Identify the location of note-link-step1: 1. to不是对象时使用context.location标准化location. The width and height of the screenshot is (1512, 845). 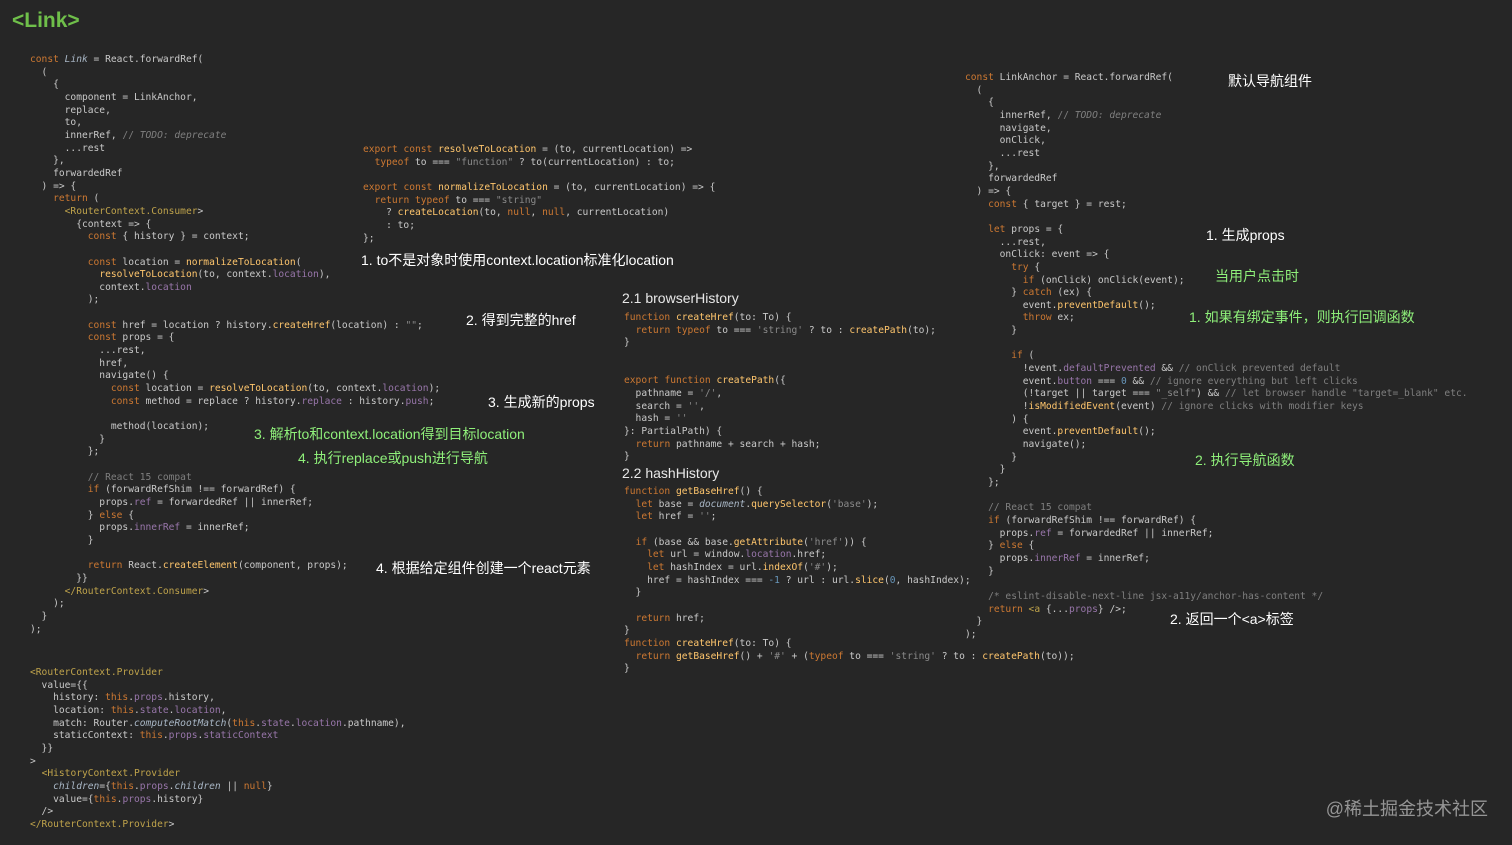
(517, 260).